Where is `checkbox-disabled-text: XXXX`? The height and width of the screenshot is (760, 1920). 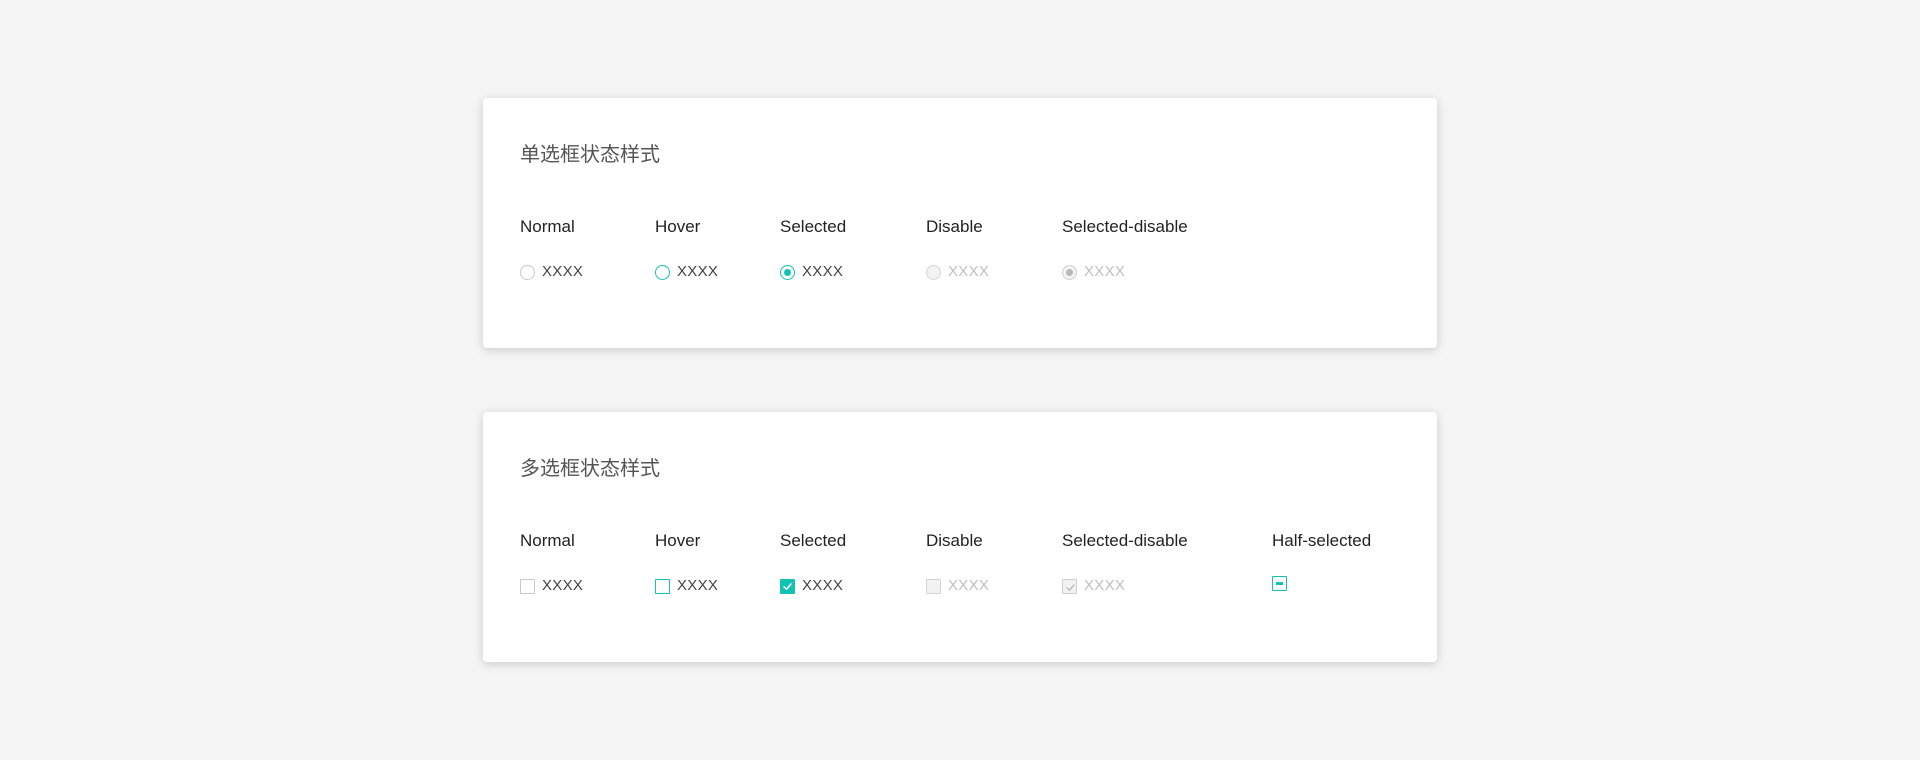
checkbox-disabled-text: XXXX is located at coordinates (969, 585).